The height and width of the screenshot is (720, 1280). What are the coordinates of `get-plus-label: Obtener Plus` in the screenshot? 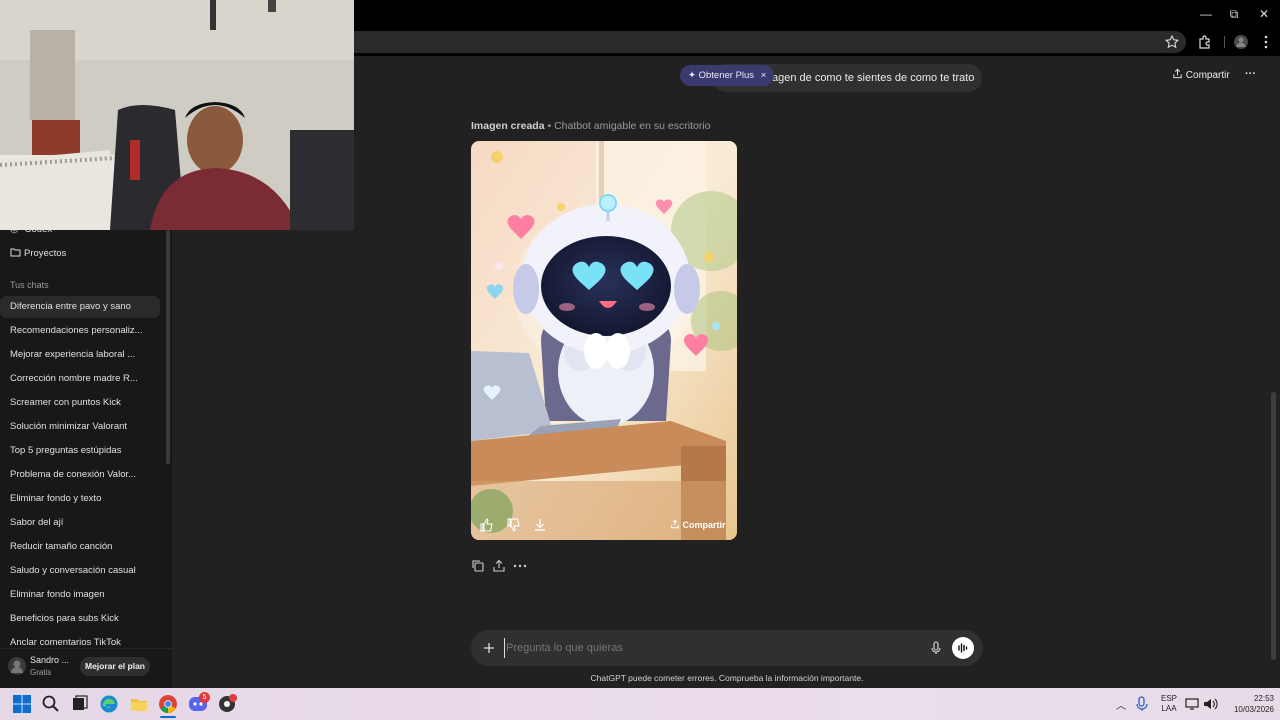 It's located at (726, 75).